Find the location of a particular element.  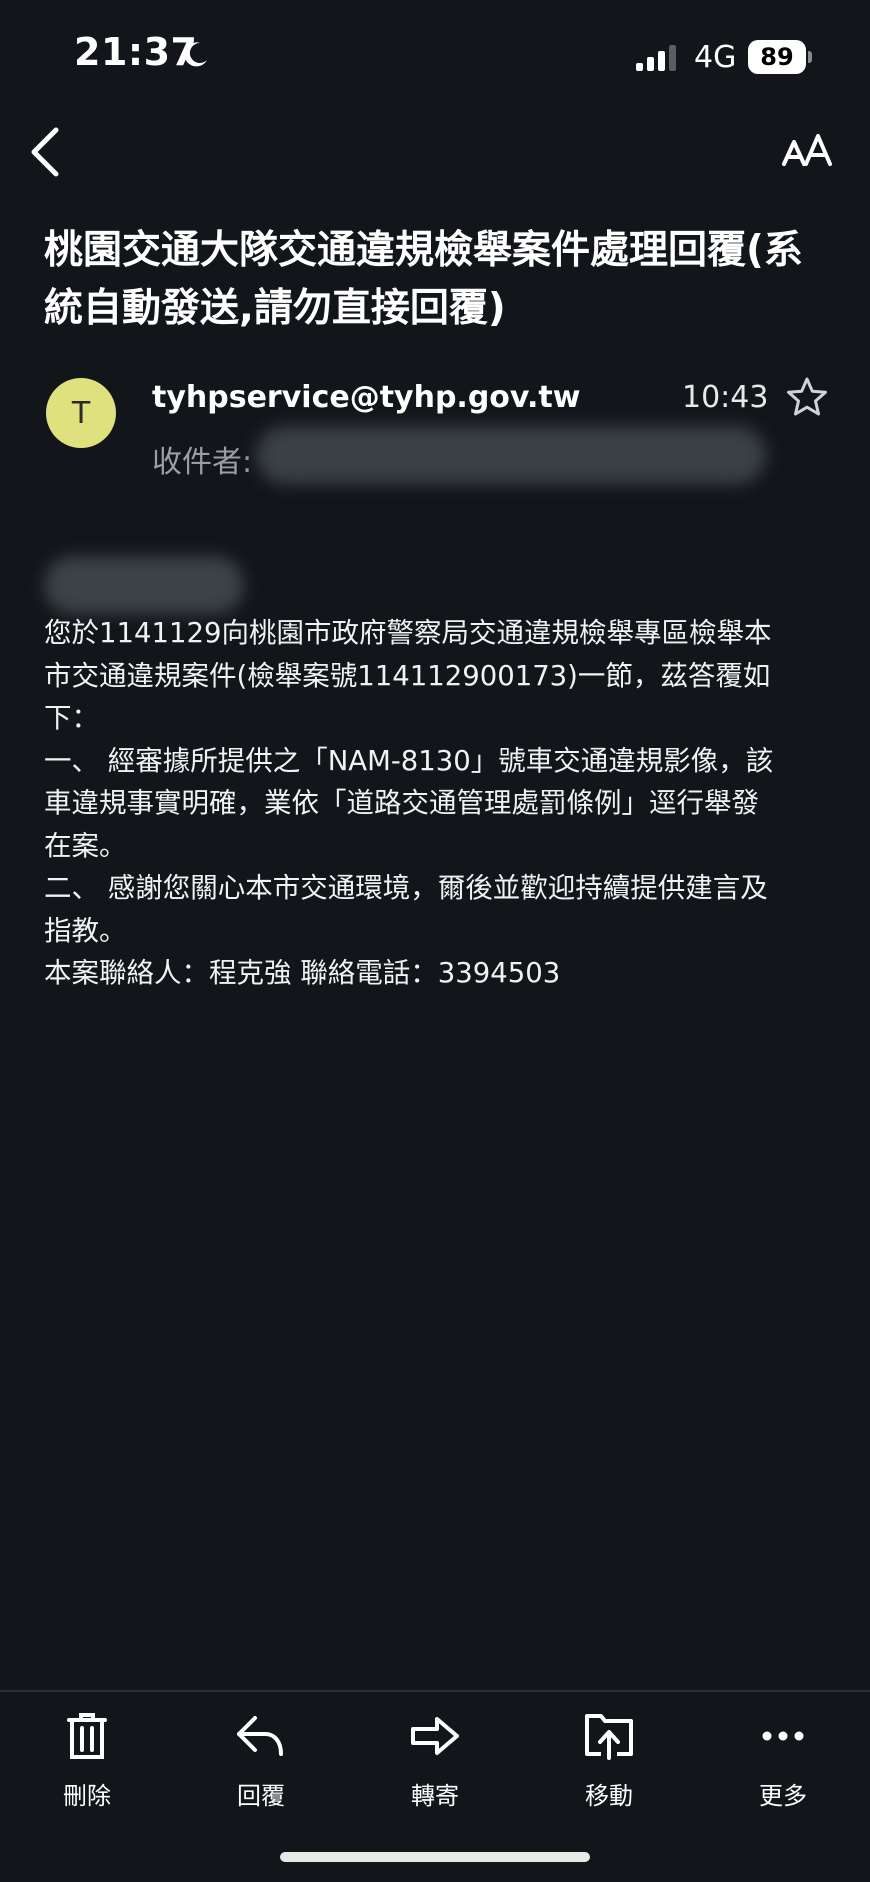

reply-button: 回覆 is located at coordinates (261, 1760).